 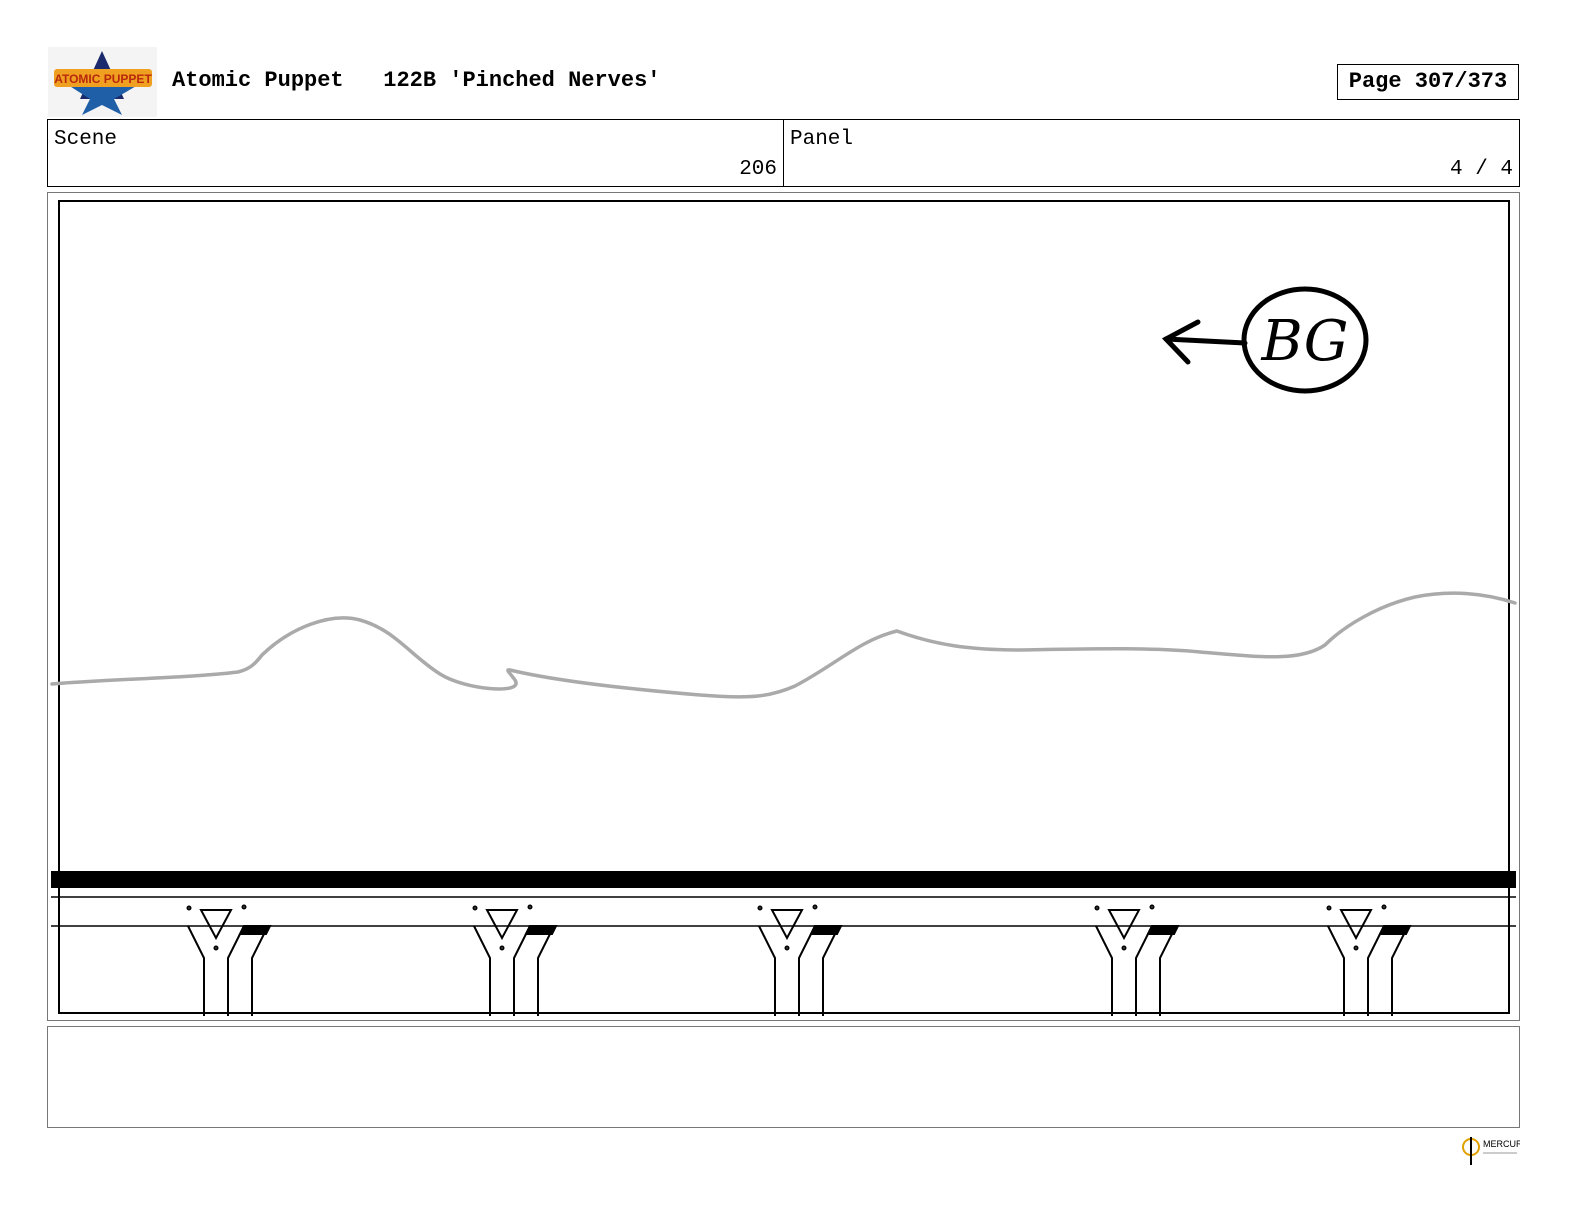 I want to click on bridge-deck, so click(x=783, y=879).